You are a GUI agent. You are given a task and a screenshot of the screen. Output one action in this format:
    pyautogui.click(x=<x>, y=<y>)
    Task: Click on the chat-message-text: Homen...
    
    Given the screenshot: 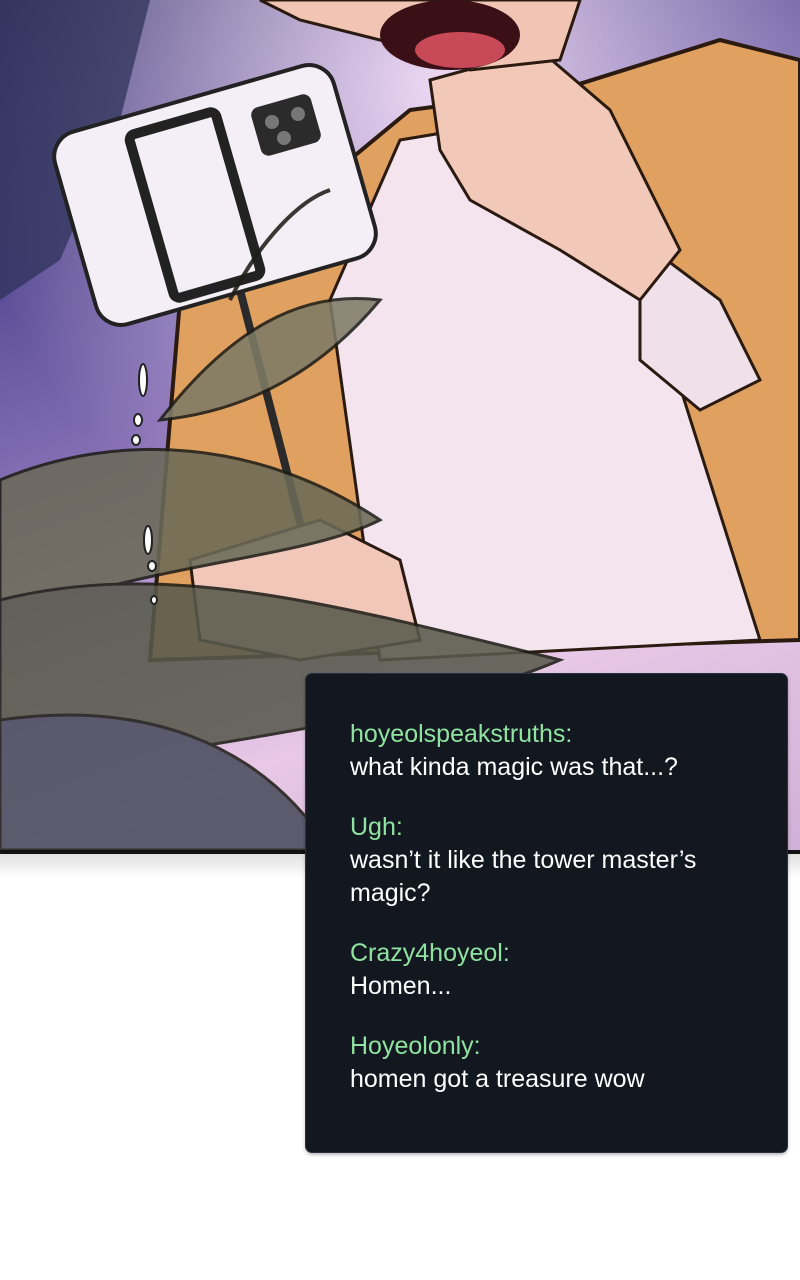 What is the action you would take?
    pyautogui.click(x=401, y=986)
    